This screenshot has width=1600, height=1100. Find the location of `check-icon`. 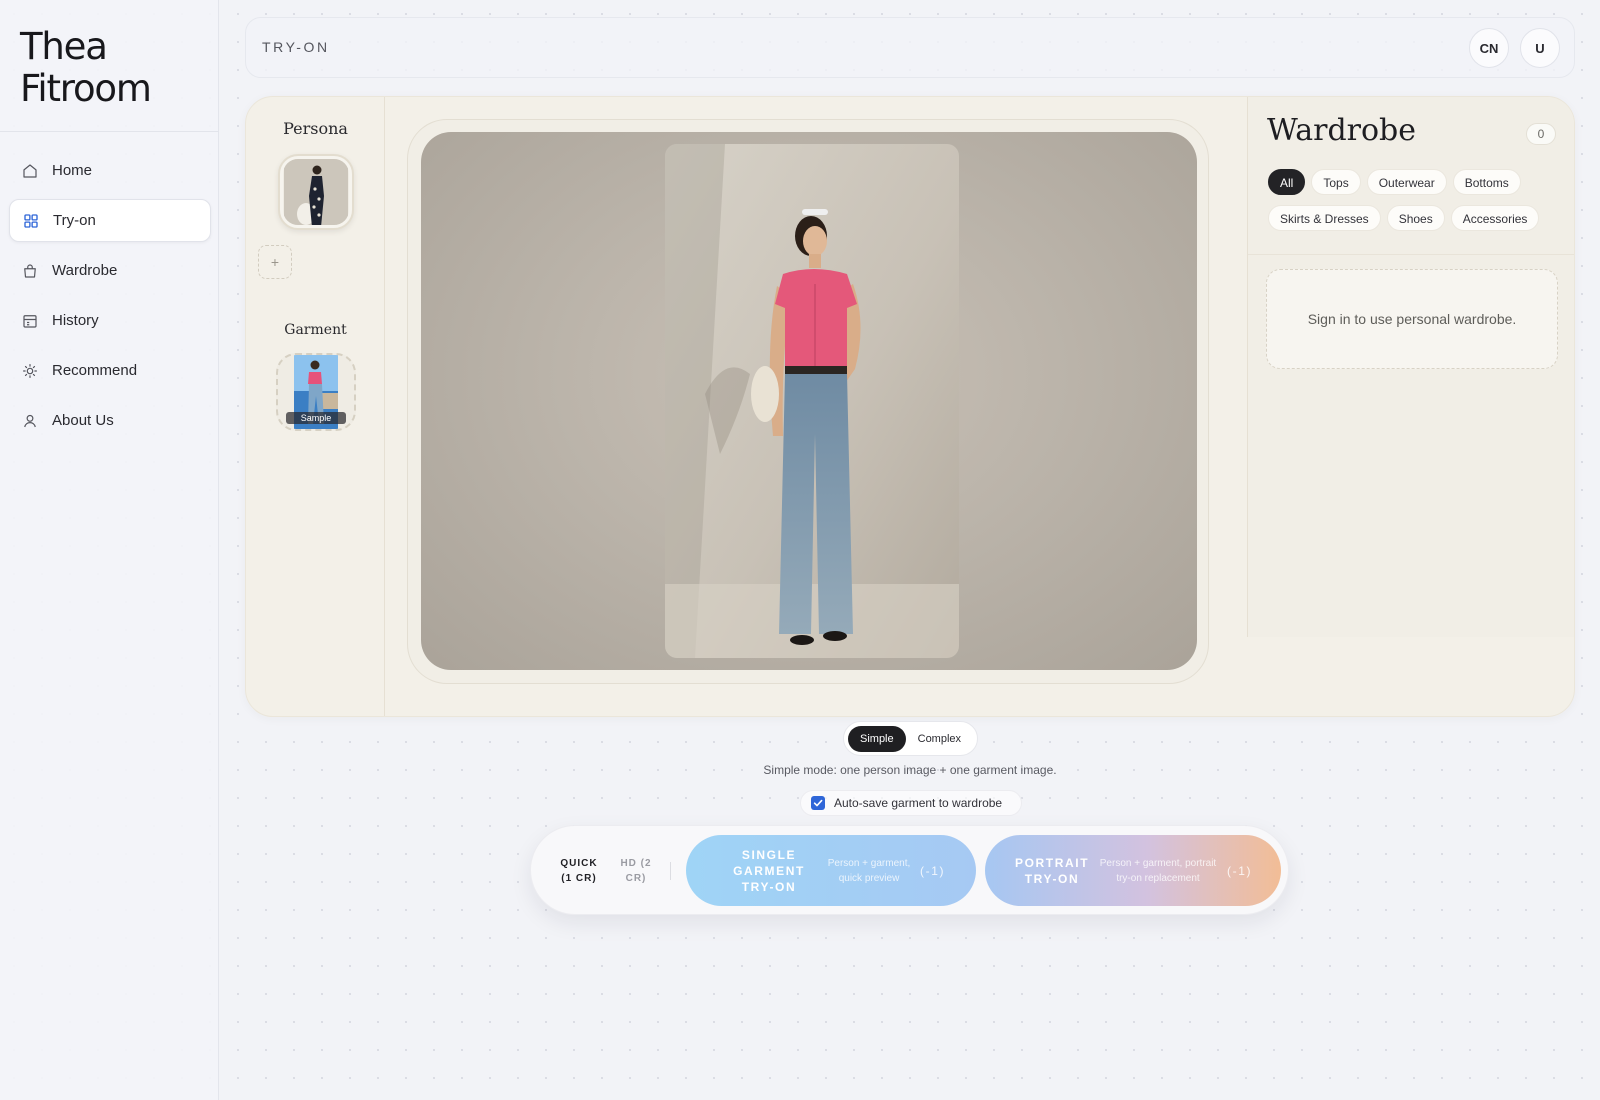

check-icon is located at coordinates (818, 803).